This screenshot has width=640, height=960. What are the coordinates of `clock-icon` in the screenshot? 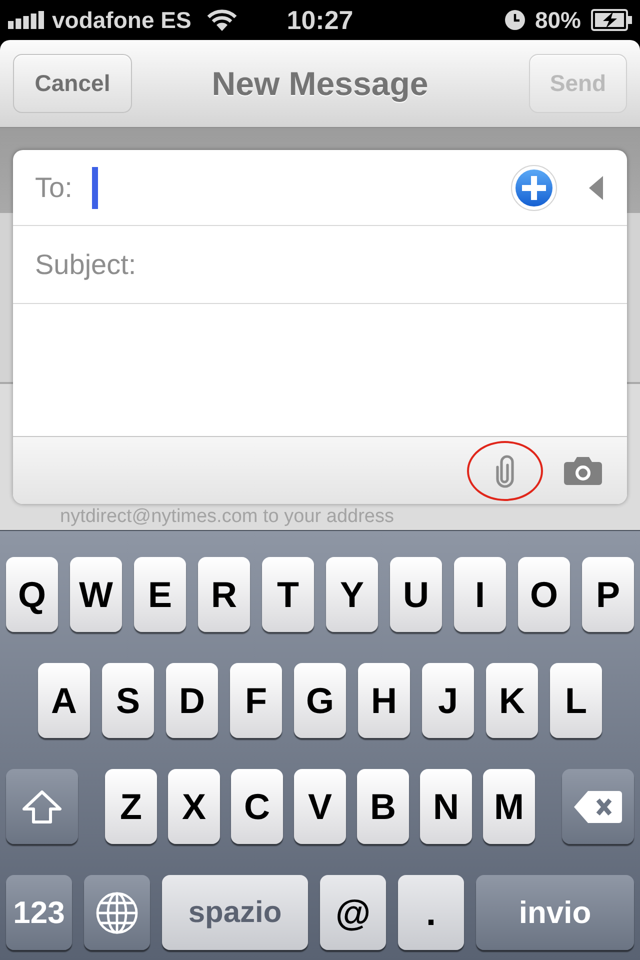 It's located at (514, 20).